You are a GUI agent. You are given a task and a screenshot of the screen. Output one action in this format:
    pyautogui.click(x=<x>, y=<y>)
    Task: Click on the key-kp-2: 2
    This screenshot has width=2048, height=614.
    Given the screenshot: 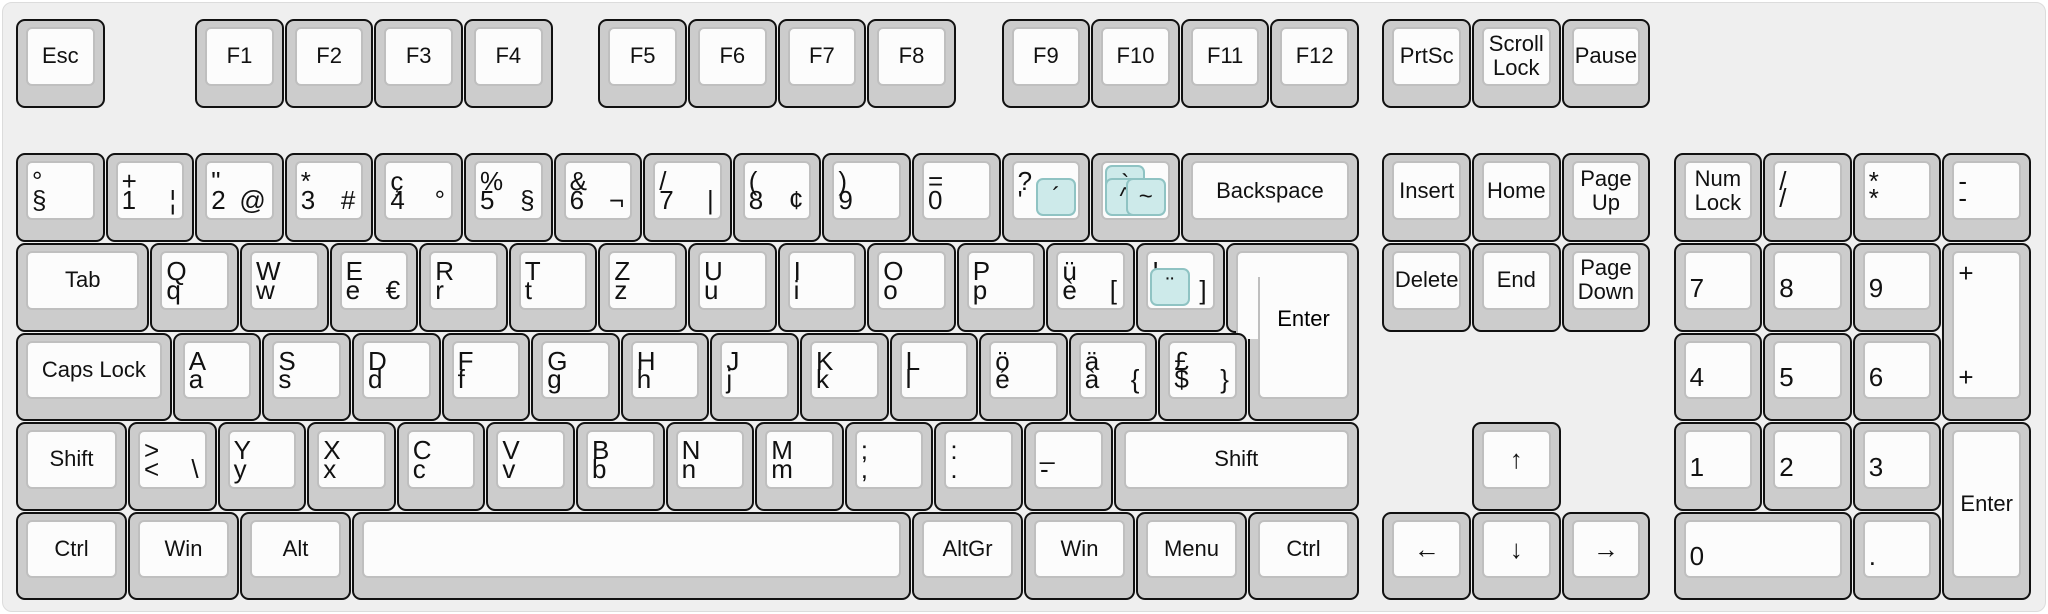 What is the action you would take?
    pyautogui.click(x=1807, y=466)
    